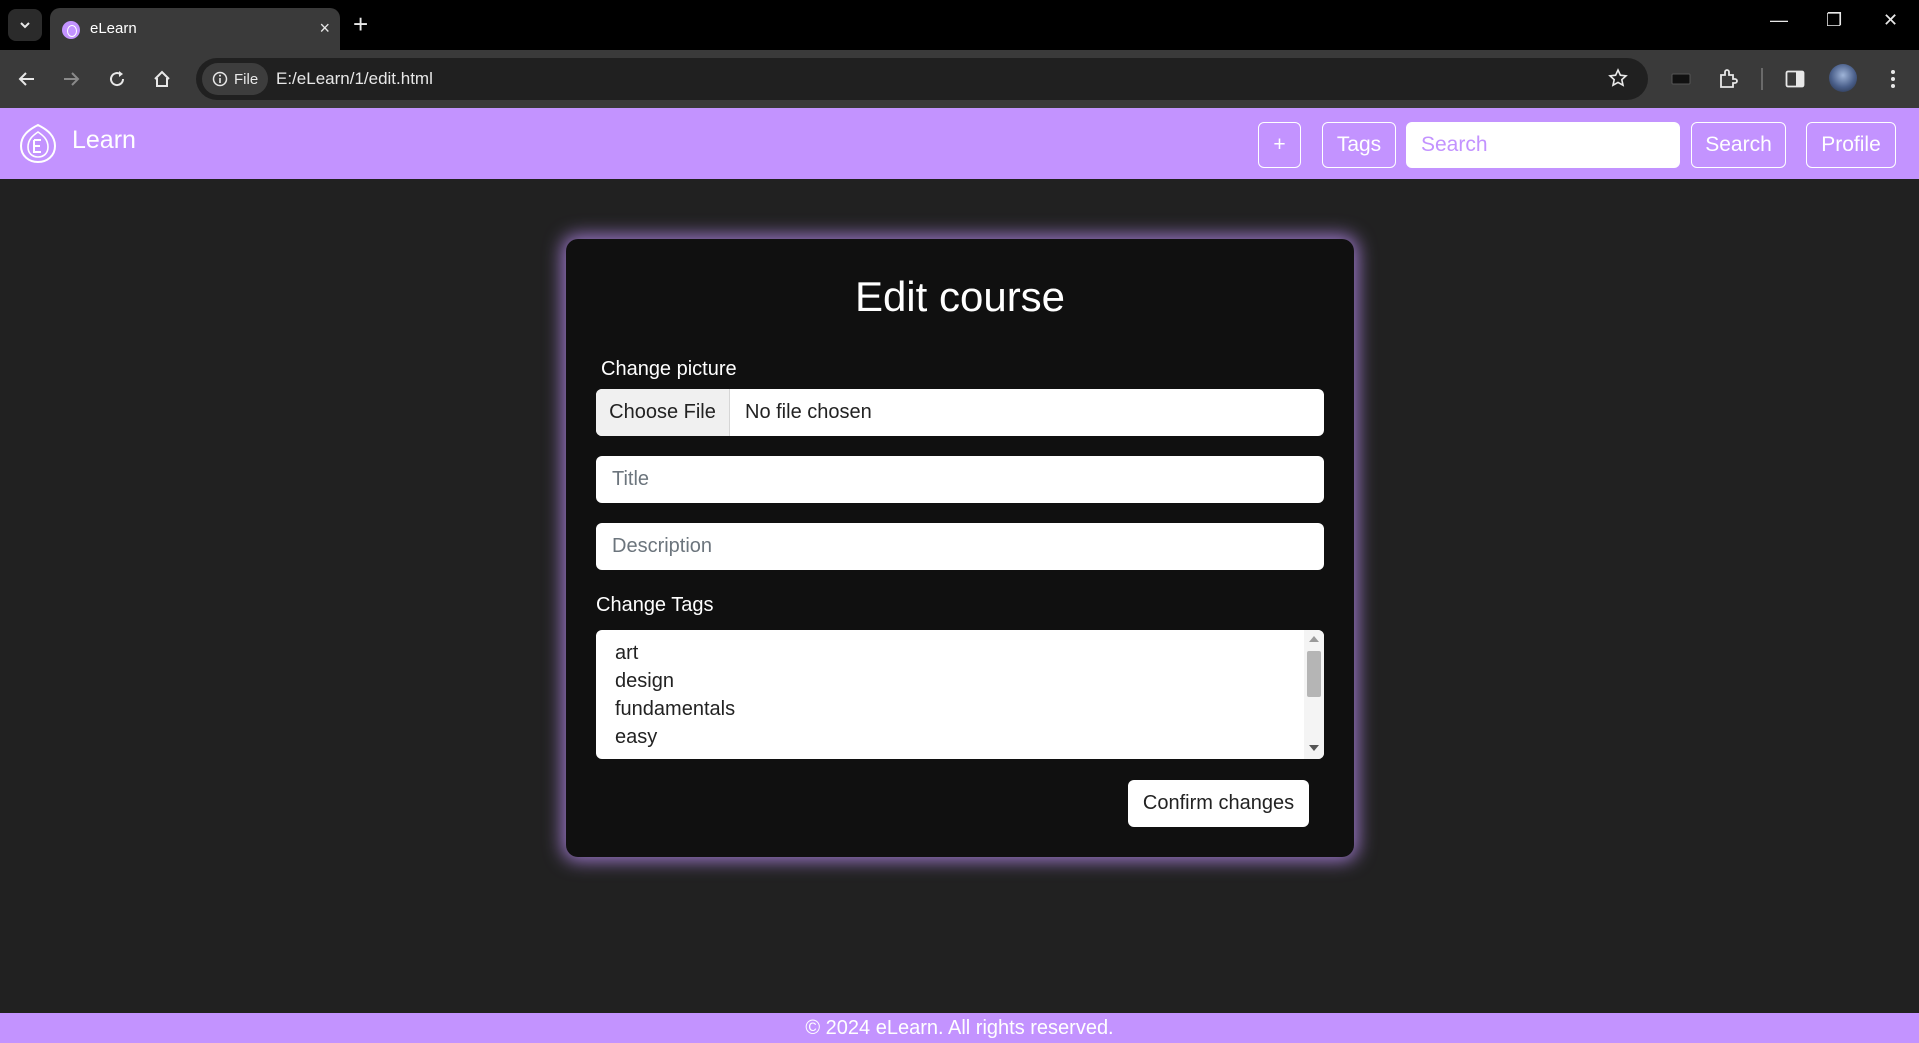 The height and width of the screenshot is (1043, 1919). Describe the element at coordinates (246, 79) in the screenshot. I see `site-info-label: File` at that location.